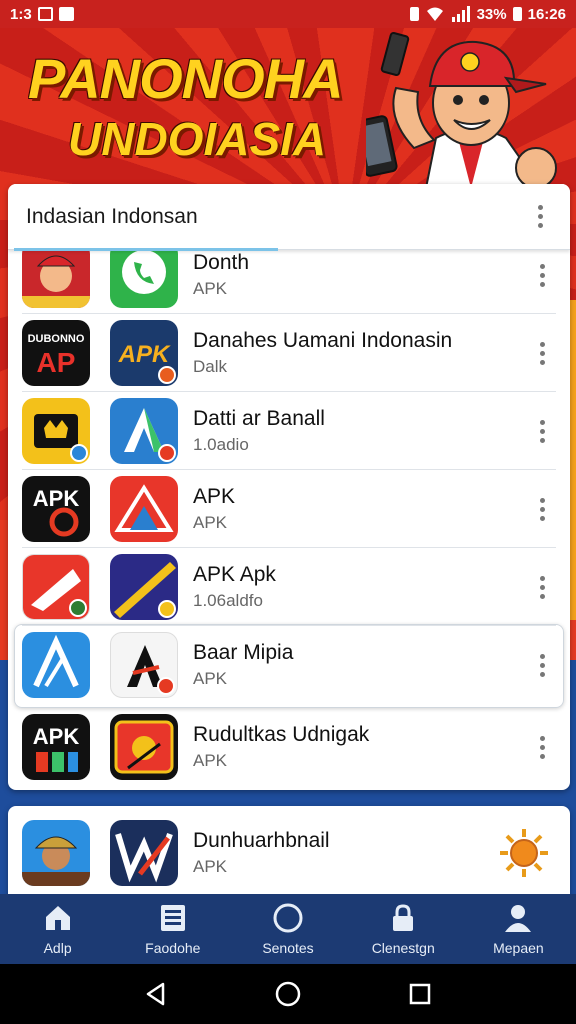 The width and height of the screenshot is (576, 1024). Describe the element at coordinates (45, 14) in the screenshot. I see `notification-icon` at that location.